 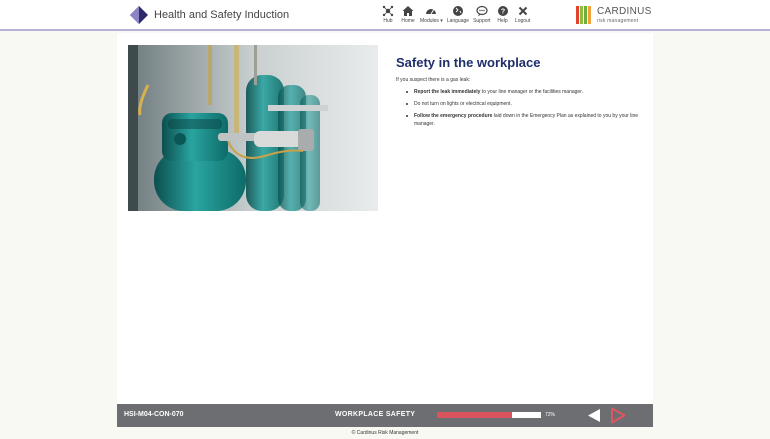 I want to click on brand-logo: CARDINUS risk management, so click(x=616, y=16).